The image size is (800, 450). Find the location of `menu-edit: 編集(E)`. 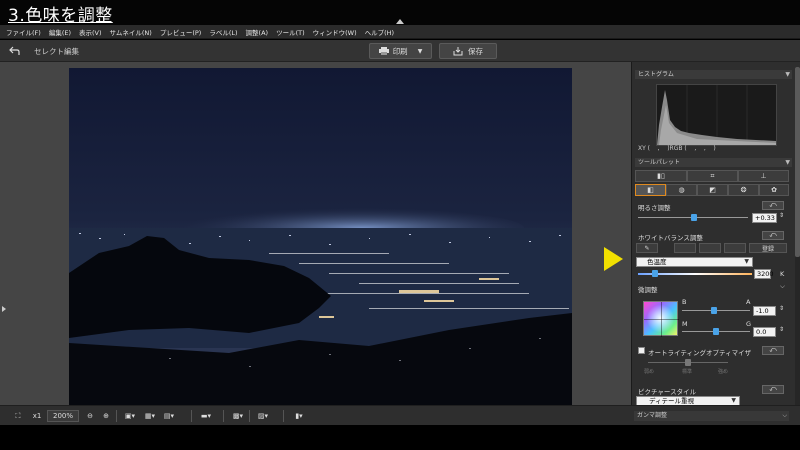

menu-edit: 編集(E) is located at coordinates (60, 32).